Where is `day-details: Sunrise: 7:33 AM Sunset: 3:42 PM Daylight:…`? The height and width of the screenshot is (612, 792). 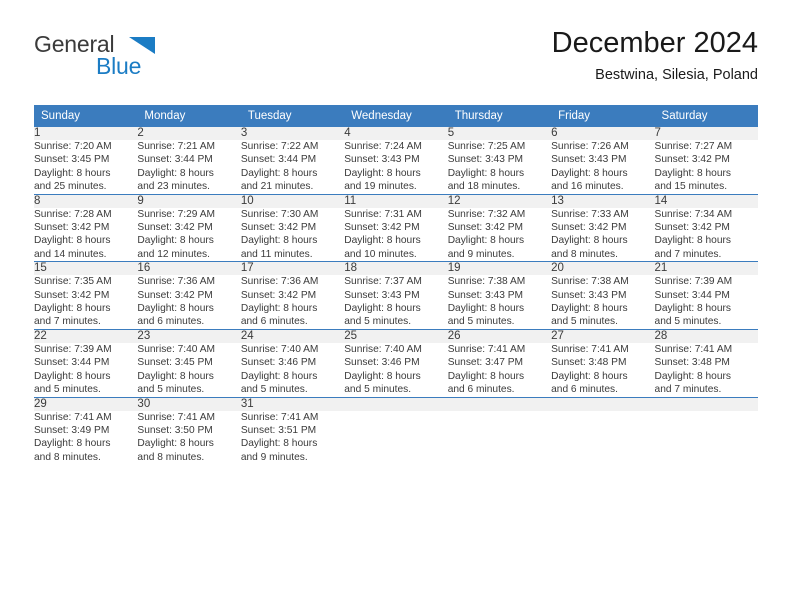
day-details: Sunrise: 7:33 AM Sunset: 3:42 PM Daylight:… is located at coordinates (602, 235).